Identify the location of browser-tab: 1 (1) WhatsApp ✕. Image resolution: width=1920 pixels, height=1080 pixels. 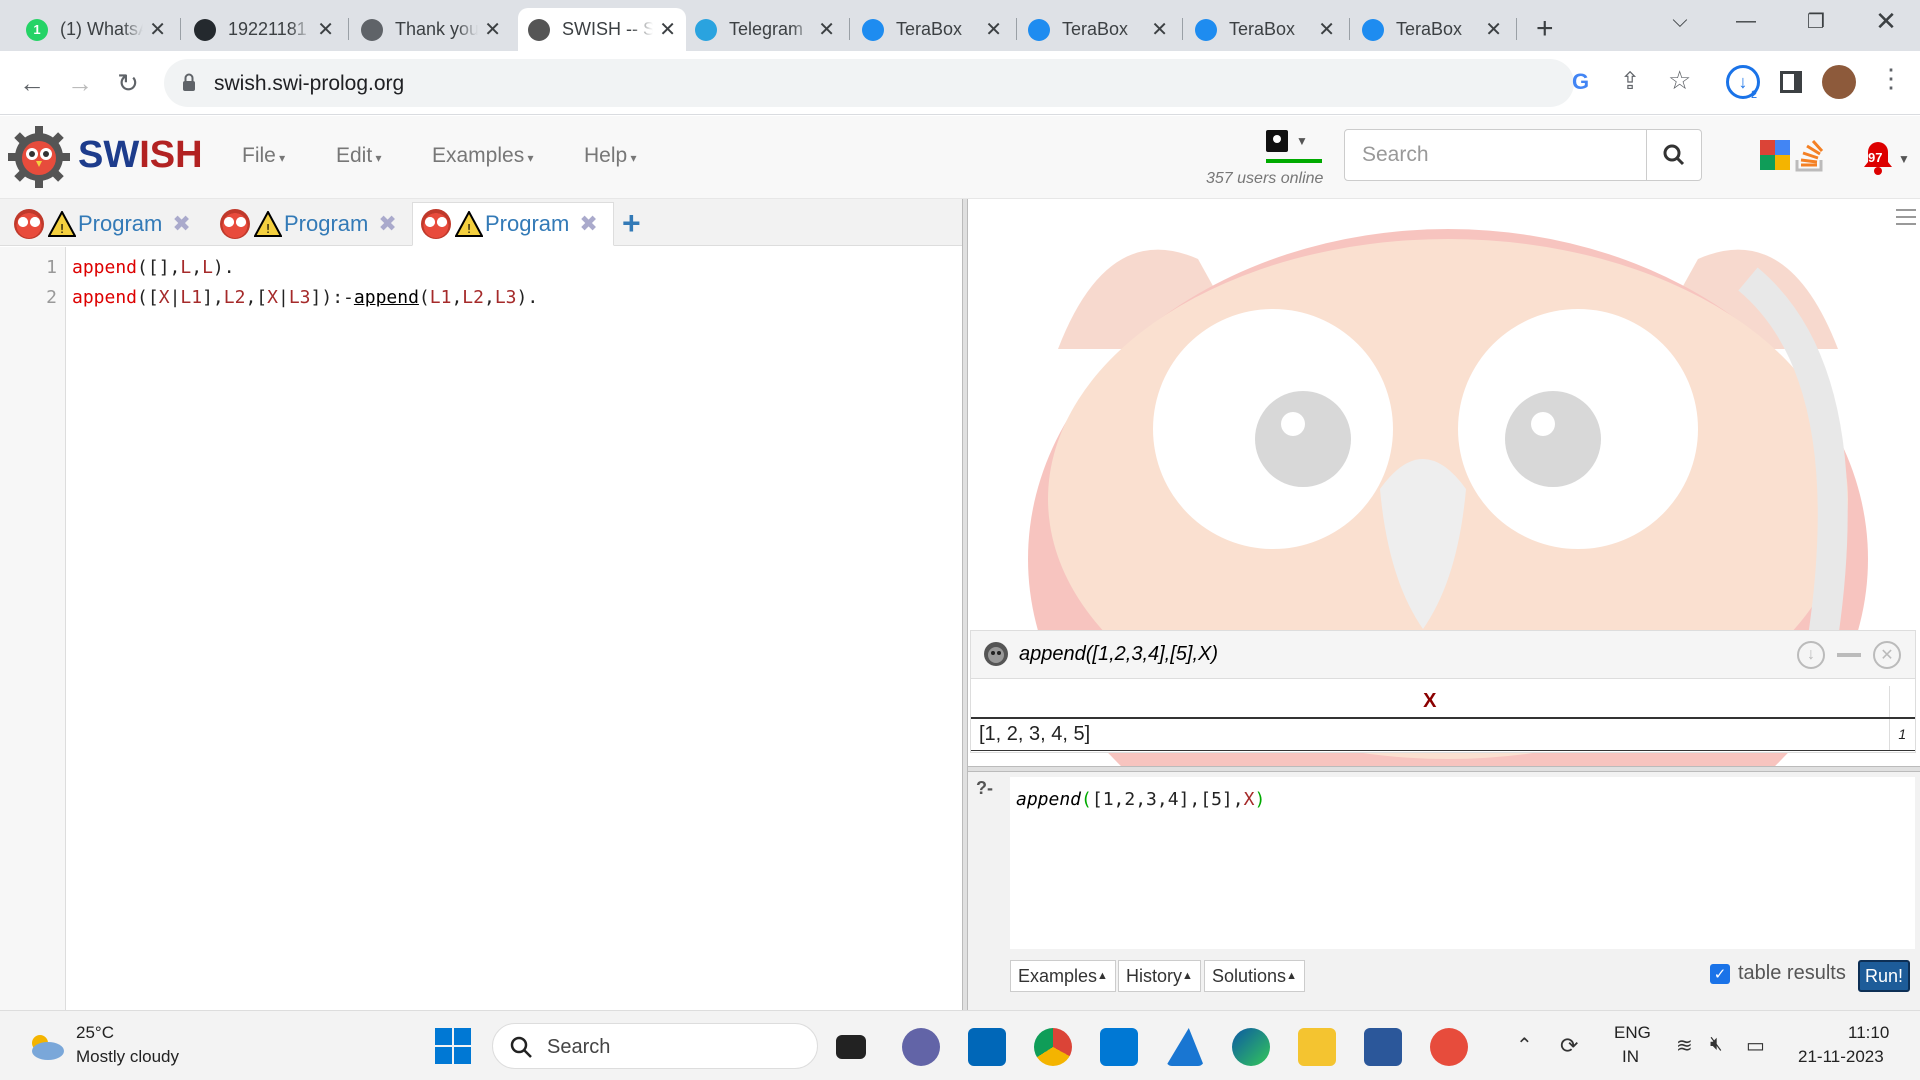
(96, 29).